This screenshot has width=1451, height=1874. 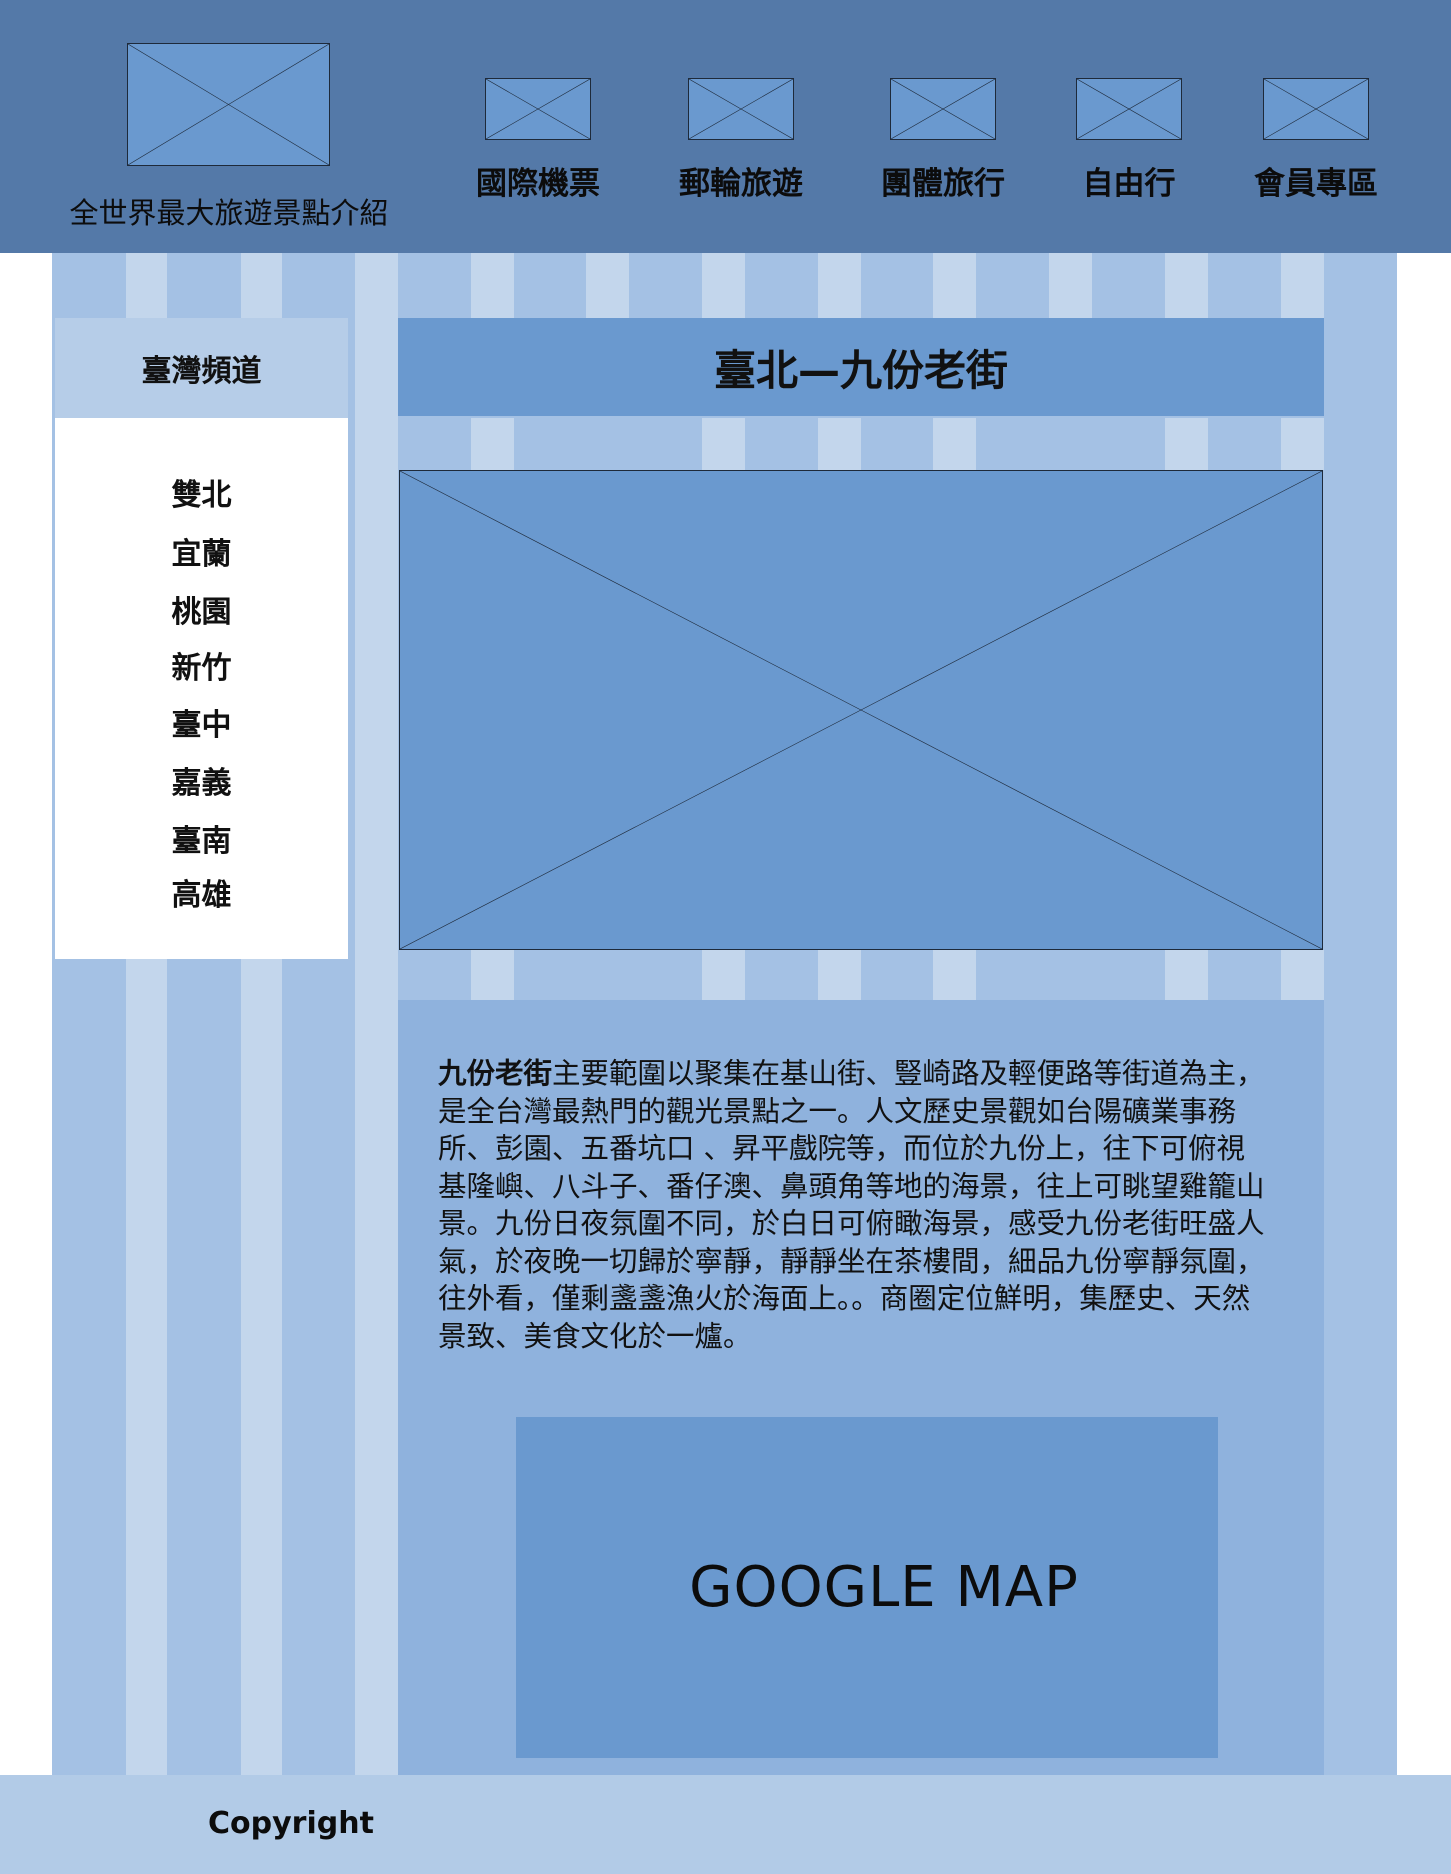 What do you see at coordinates (201, 665) in the screenshot?
I see `sidebar-item-hsinchu: 新竹` at bounding box center [201, 665].